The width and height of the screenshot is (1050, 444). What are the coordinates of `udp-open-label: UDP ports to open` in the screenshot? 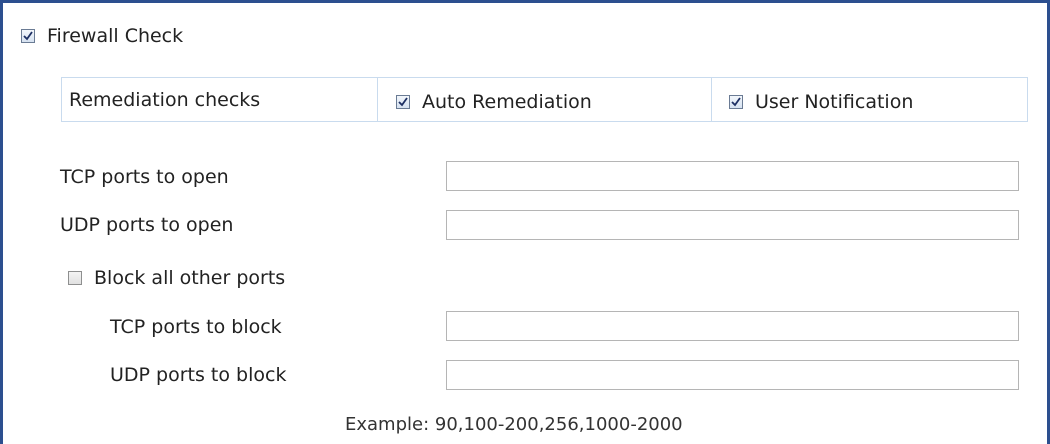 It's located at (147, 225).